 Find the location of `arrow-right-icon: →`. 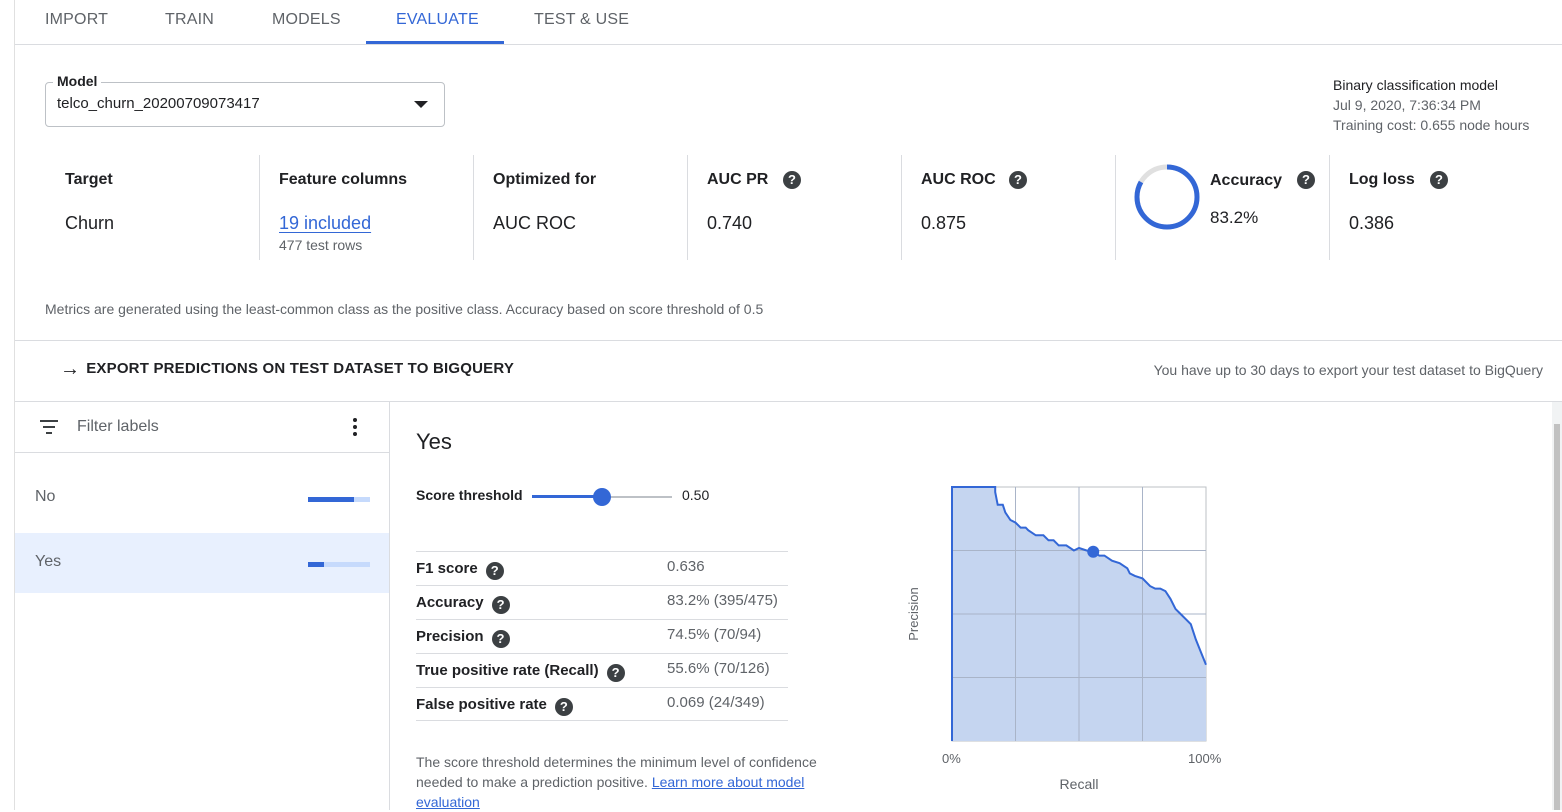

arrow-right-icon: → is located at coordinates (70, 369).